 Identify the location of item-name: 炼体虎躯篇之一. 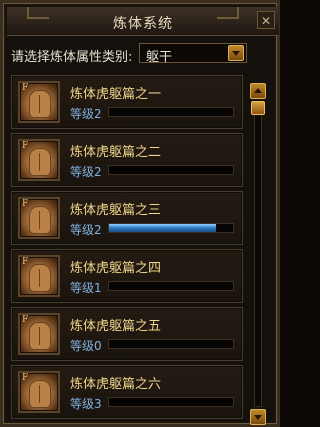
(116, 94).